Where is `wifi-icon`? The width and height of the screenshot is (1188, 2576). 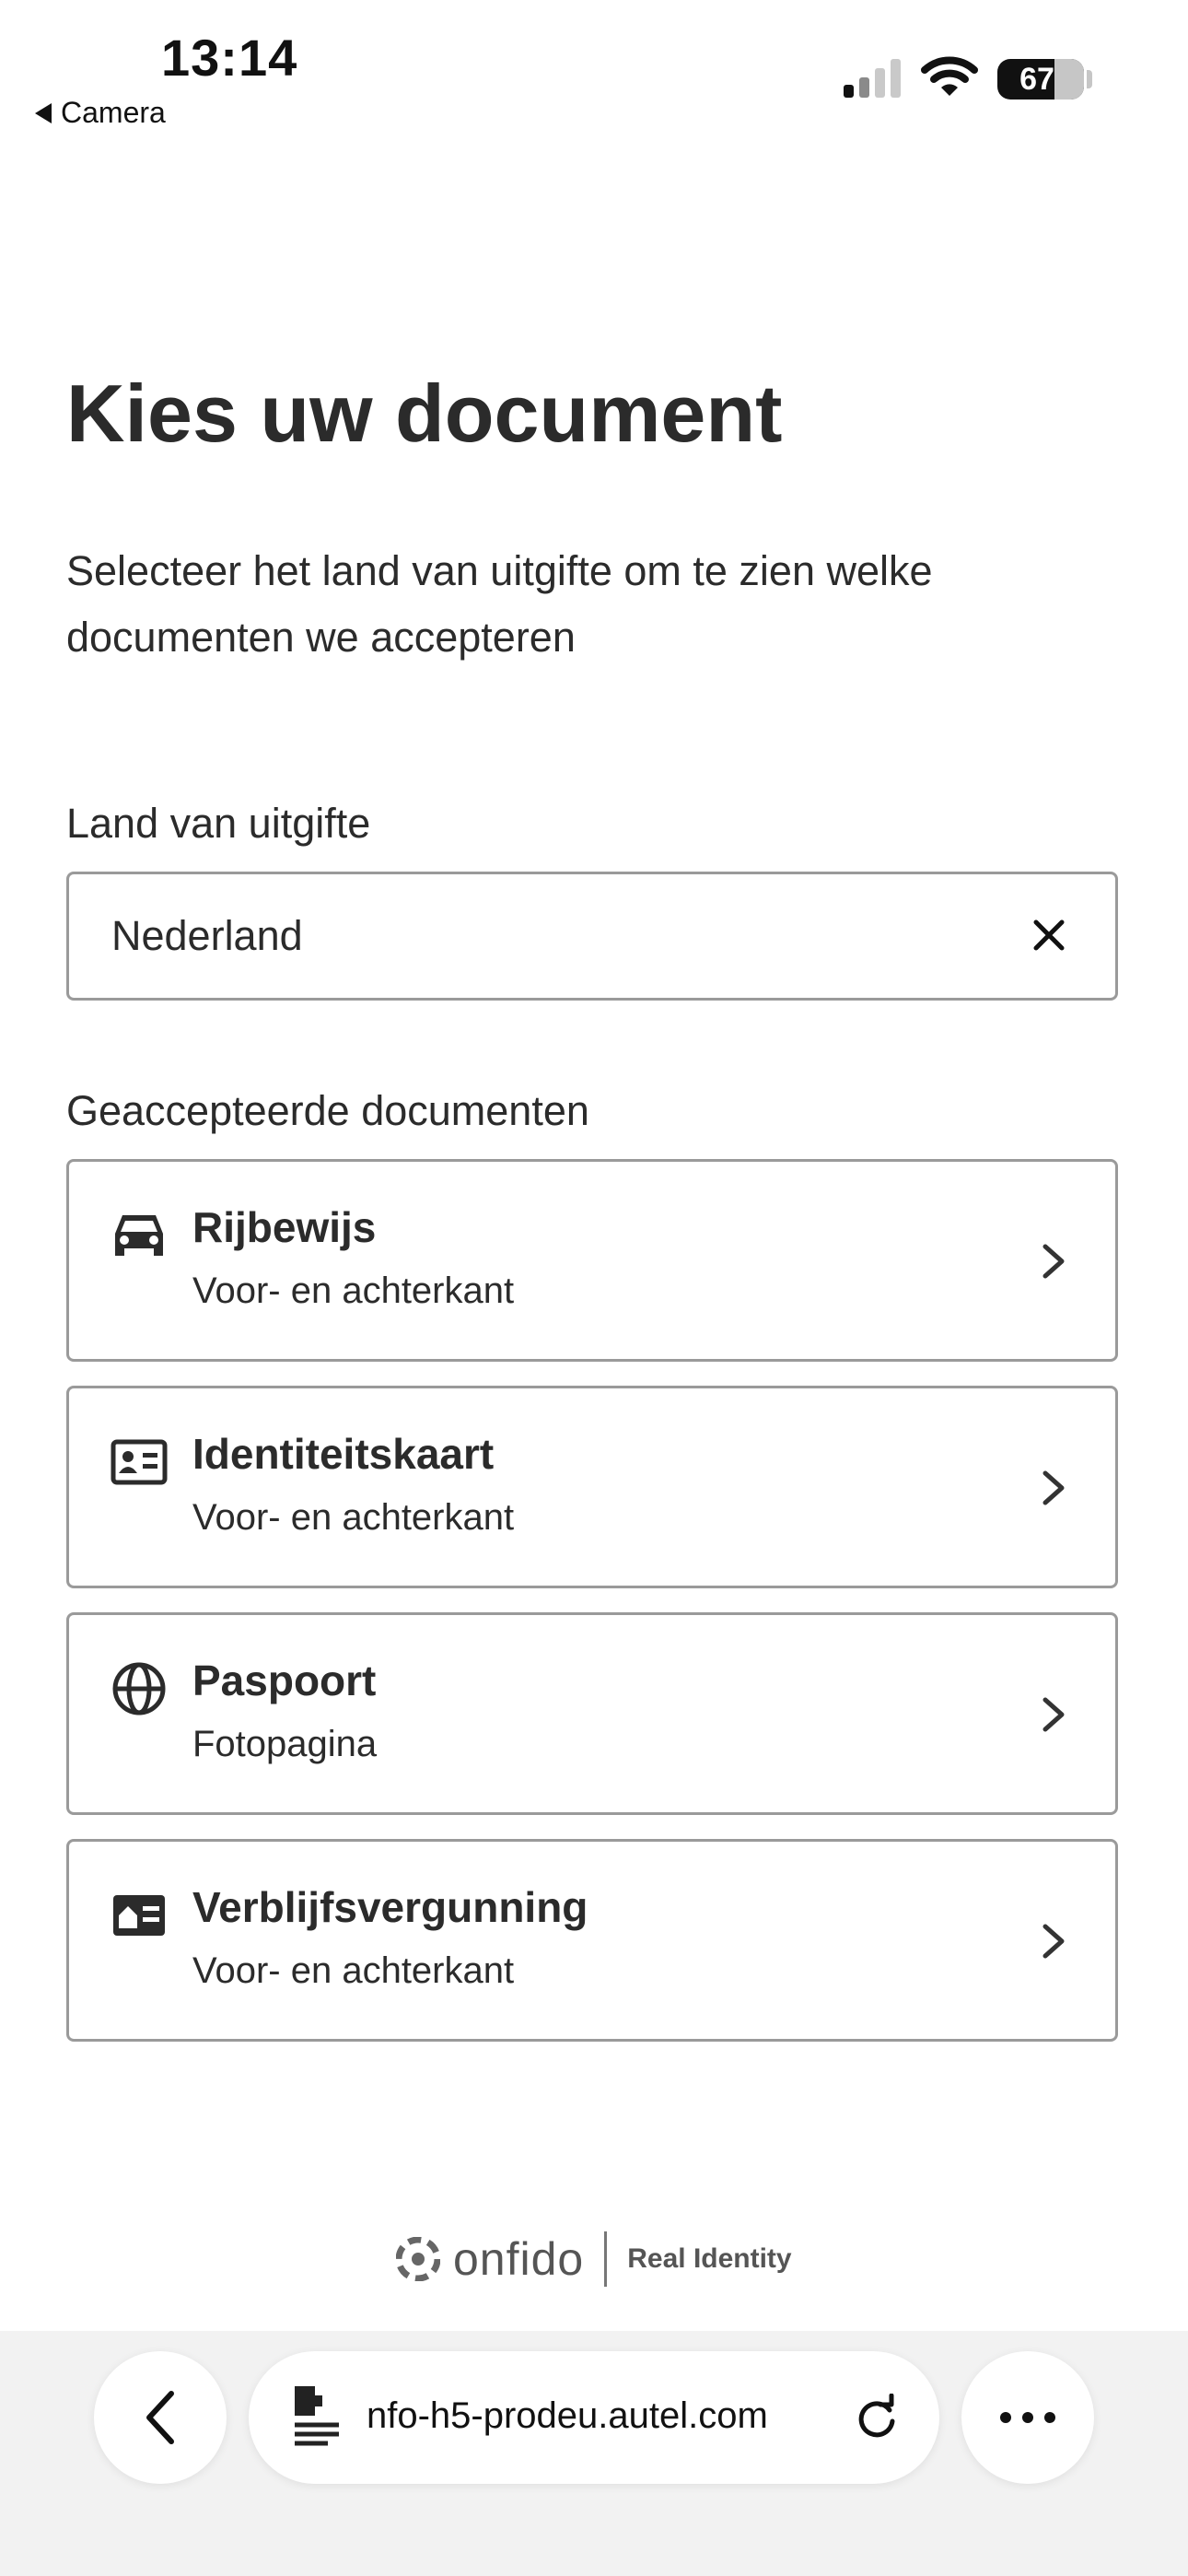 wifi-icon is located at coordinates (949, 76).